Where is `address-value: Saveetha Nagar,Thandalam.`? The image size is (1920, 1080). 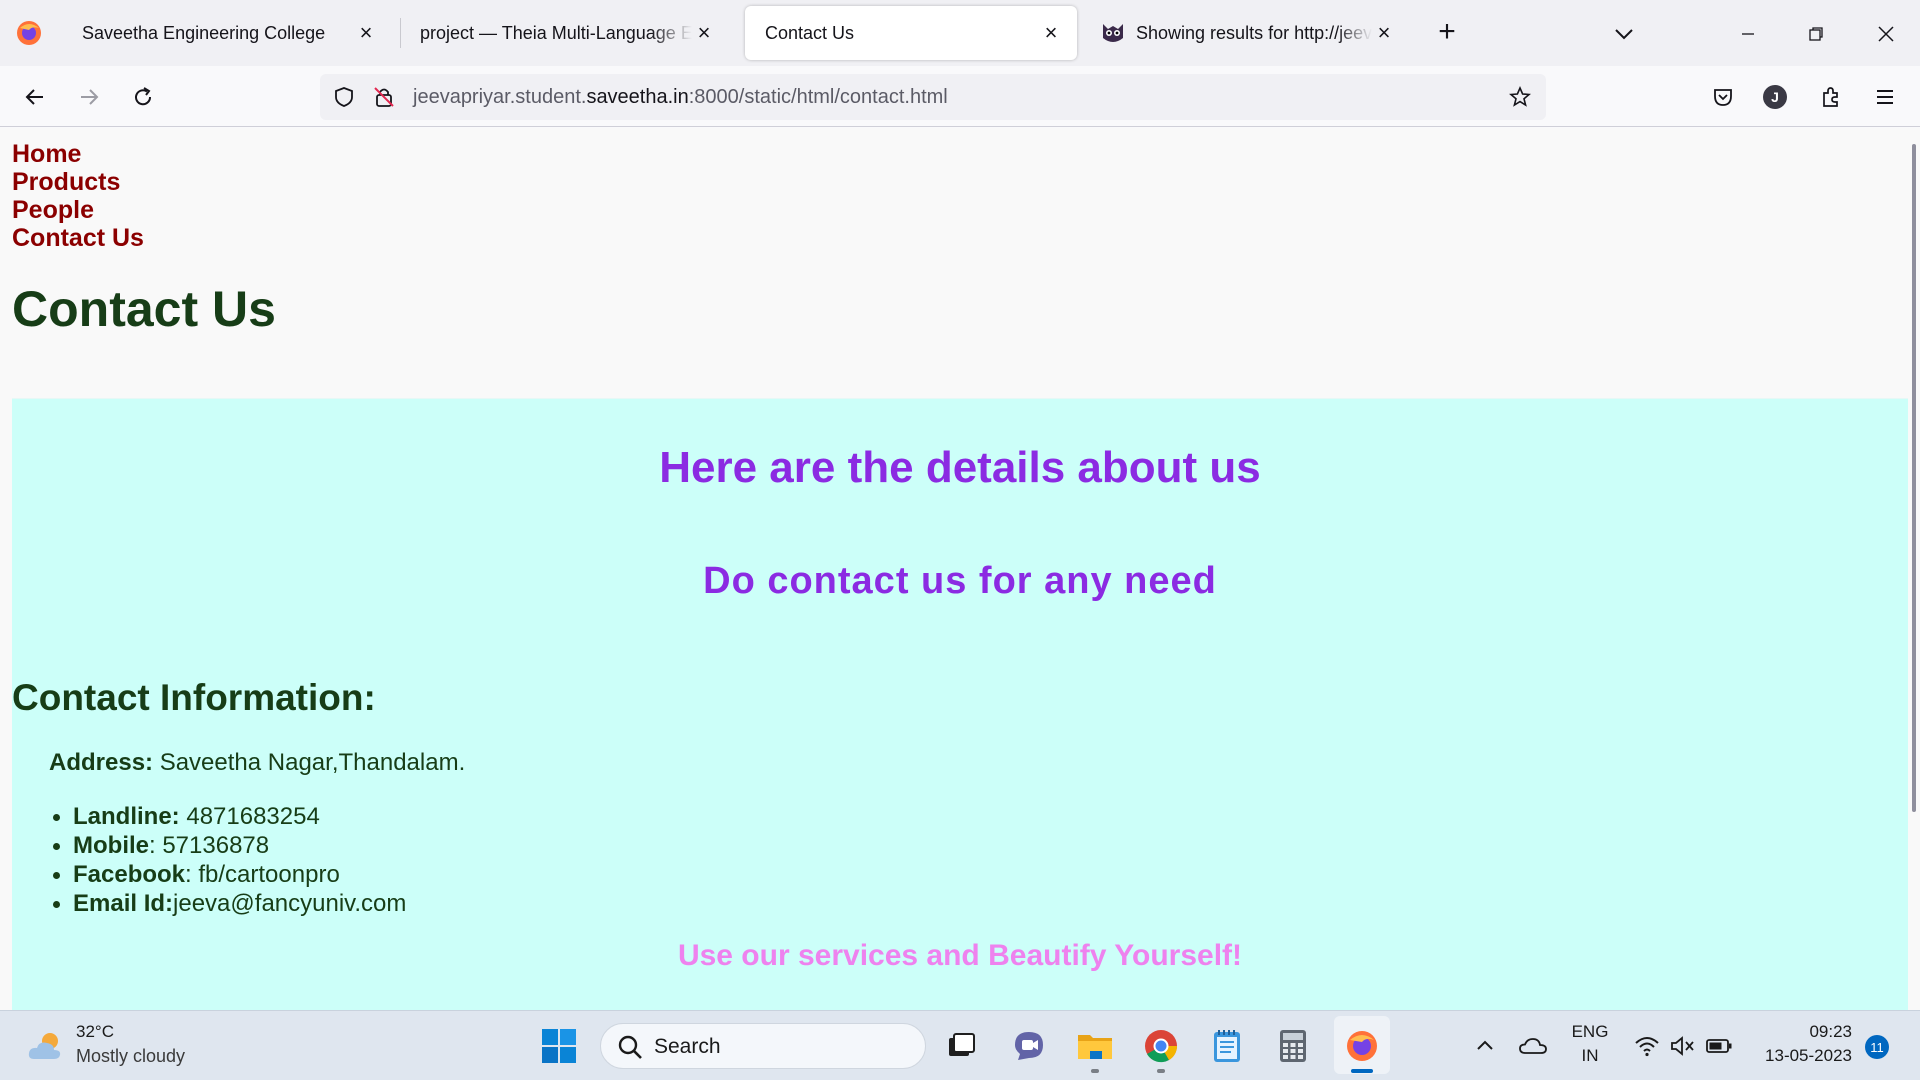
address-value: Saveetha Nagar,Thandalam. is located at coordinates (309, 762).